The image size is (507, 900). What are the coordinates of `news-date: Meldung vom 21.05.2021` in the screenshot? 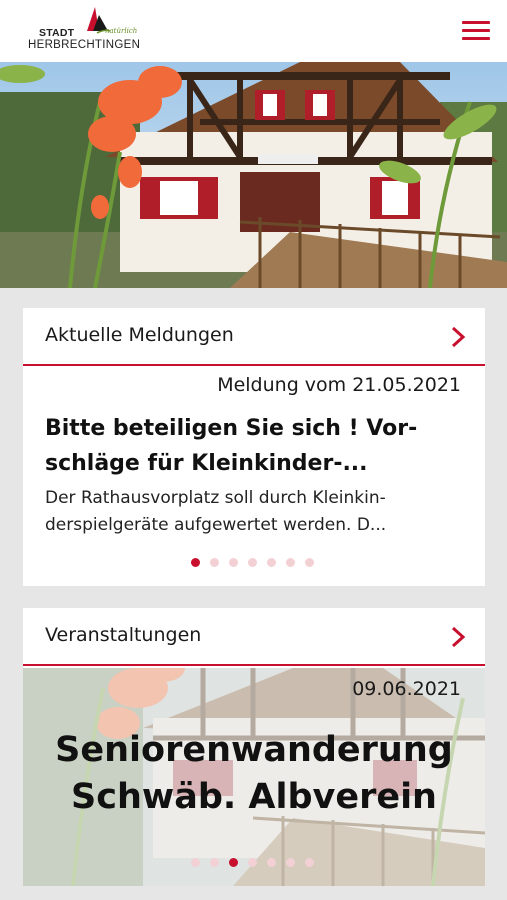 It's located at (339, 385).